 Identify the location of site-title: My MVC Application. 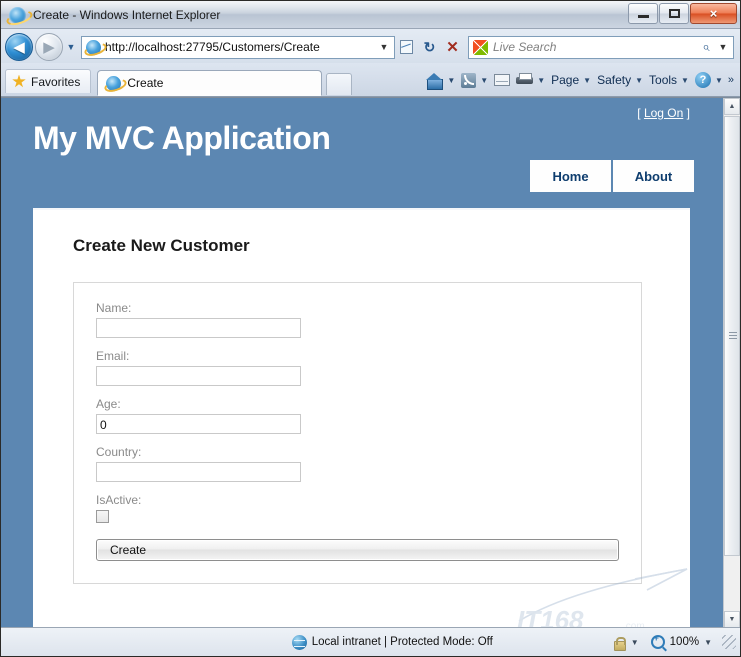
(182, 138).